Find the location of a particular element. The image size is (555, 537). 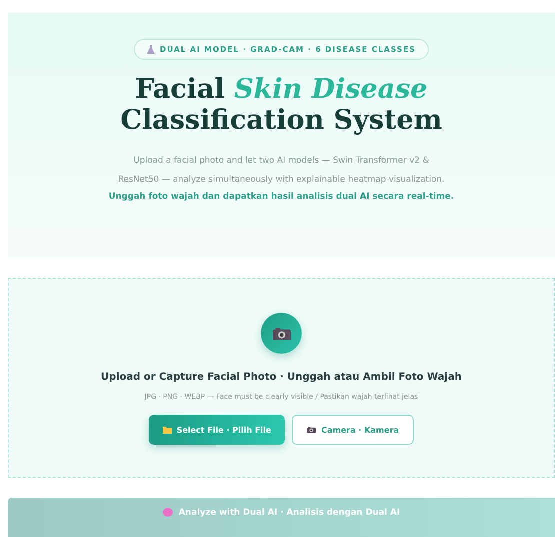

tagline-text: Unggah foto wajah dan dapatkan hasil analisis dual AI secara real-time. is located at coordinates (281, 197).